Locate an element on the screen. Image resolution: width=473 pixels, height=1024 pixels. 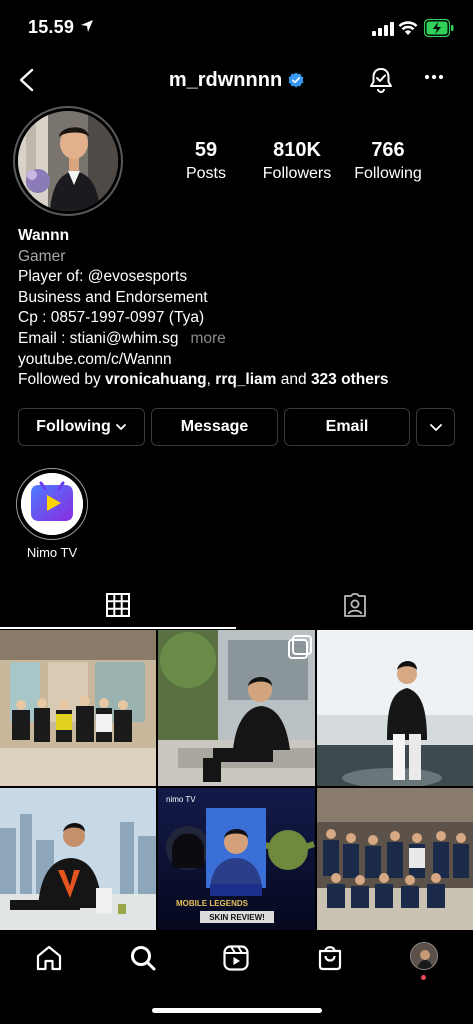
highlight-label: Nimo TV is located at coordinates (52, 552).